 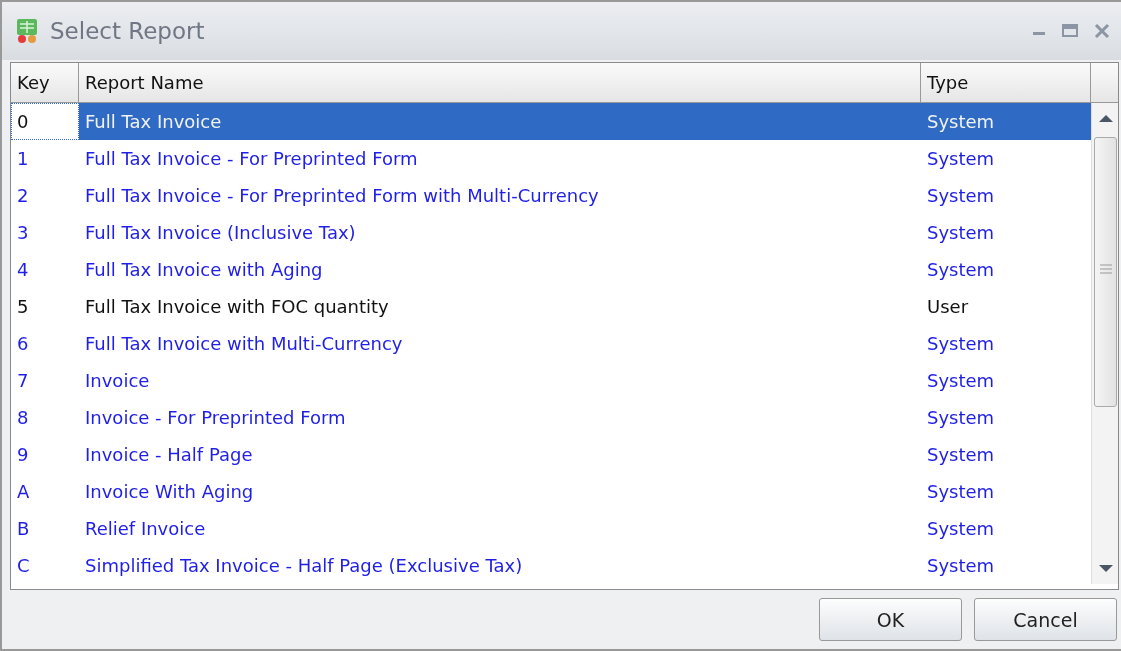 What do you see at coordinates (45, 454) in the screenshot?
I see `table-cell: 9` at bounding box center [45, 454].